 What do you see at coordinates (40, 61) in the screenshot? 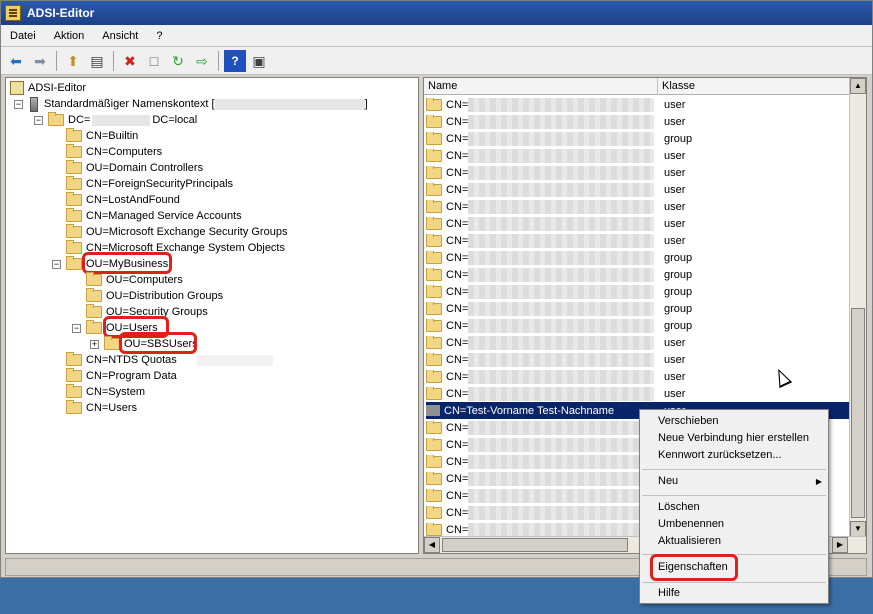
I see `forward-icon: ➡` at bounding box center [40, 61].